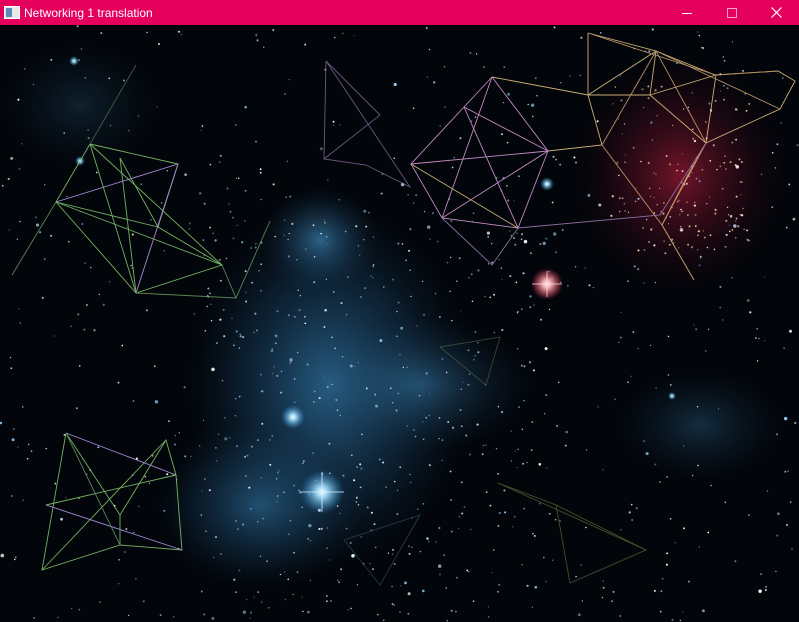  What do you see at coordinates (399, 12) in the screenshot?
I see `title-bar: Networking 1 translation` at bounding box center [399, 12].